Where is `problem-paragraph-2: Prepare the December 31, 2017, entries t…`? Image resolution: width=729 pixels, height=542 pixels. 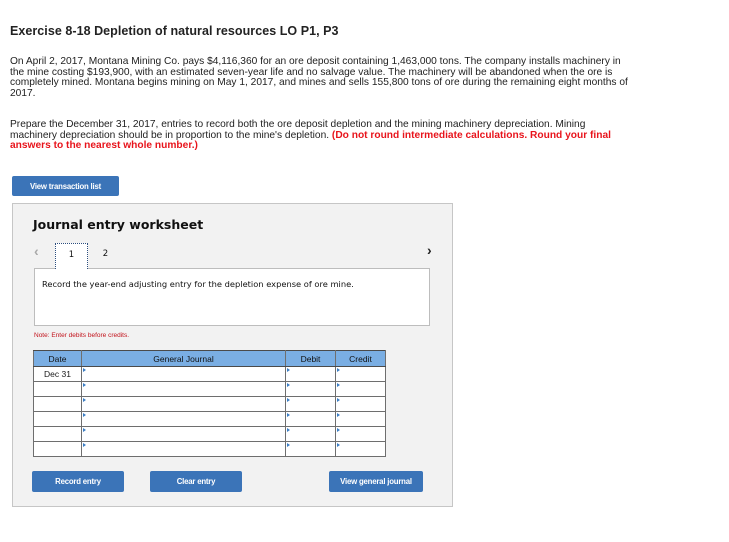 problem-paragraph-2: Prepare the December 31, 2017, entries t… is located at coordinates (322, 135).